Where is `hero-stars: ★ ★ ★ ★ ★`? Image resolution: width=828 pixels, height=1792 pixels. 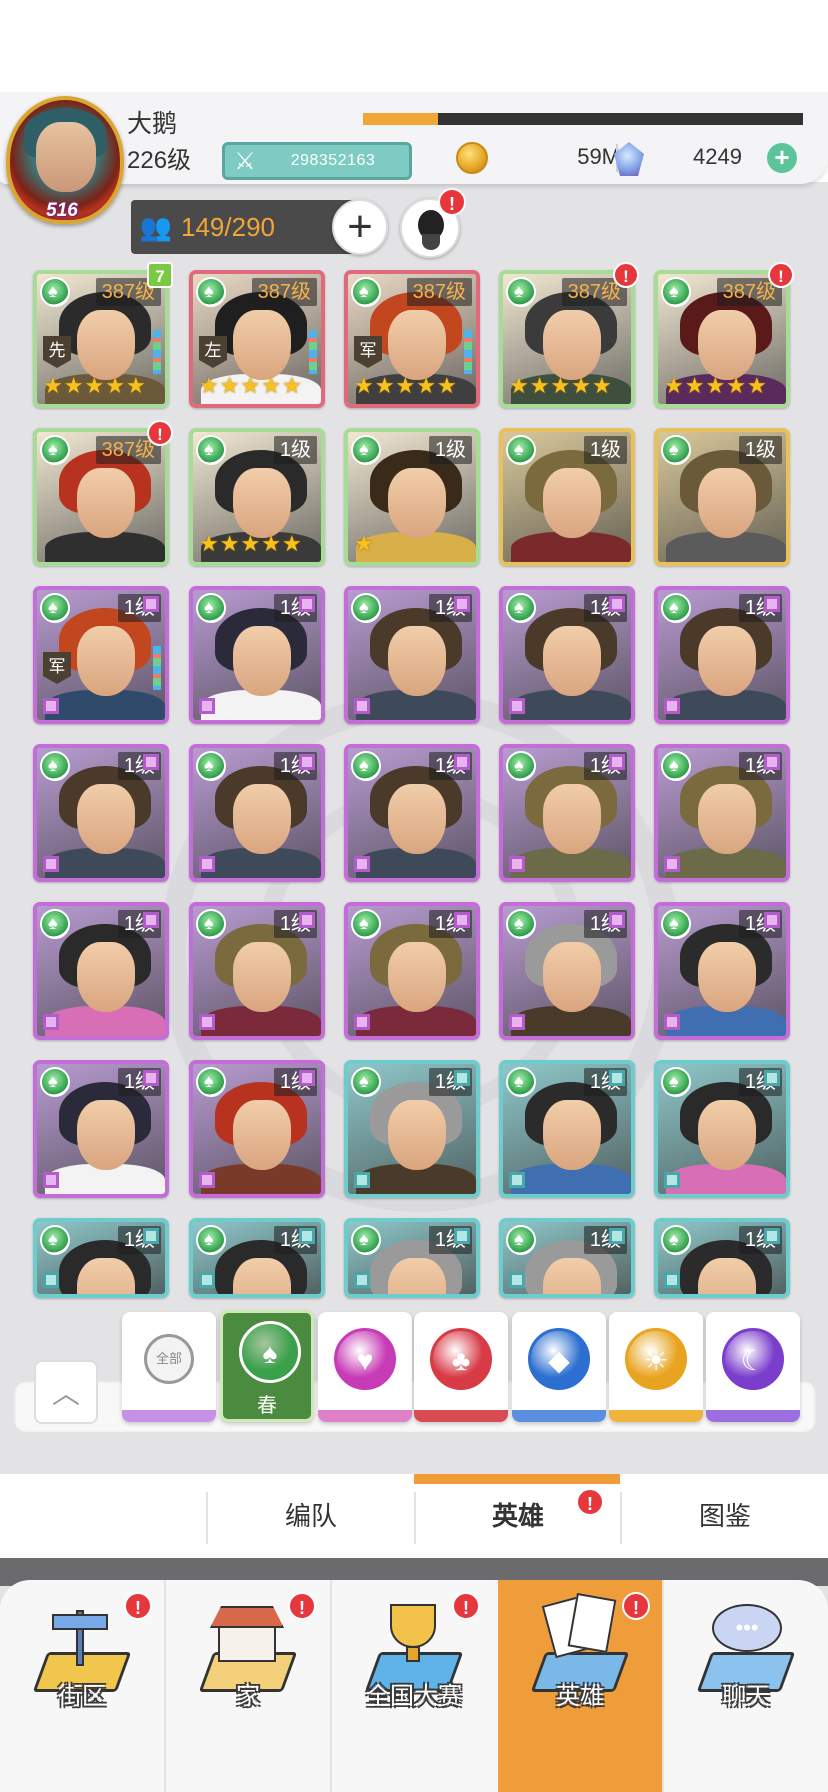
hero-stars: ★ ★ ★ ★ ★ is located at coordinates (715, 386).